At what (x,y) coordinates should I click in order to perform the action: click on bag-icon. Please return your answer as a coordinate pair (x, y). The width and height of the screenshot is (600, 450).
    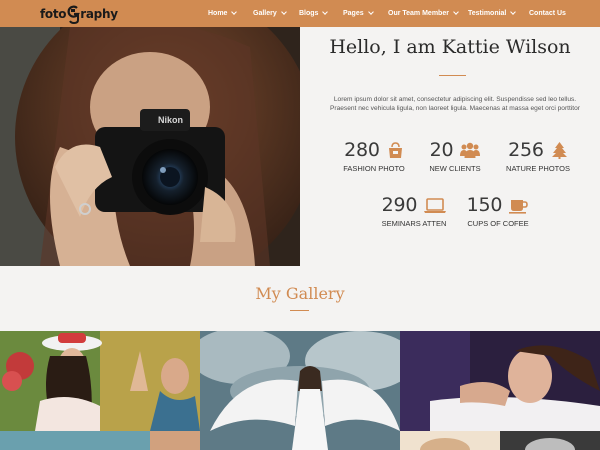
    Looking at the image, I should click on (395, 149).